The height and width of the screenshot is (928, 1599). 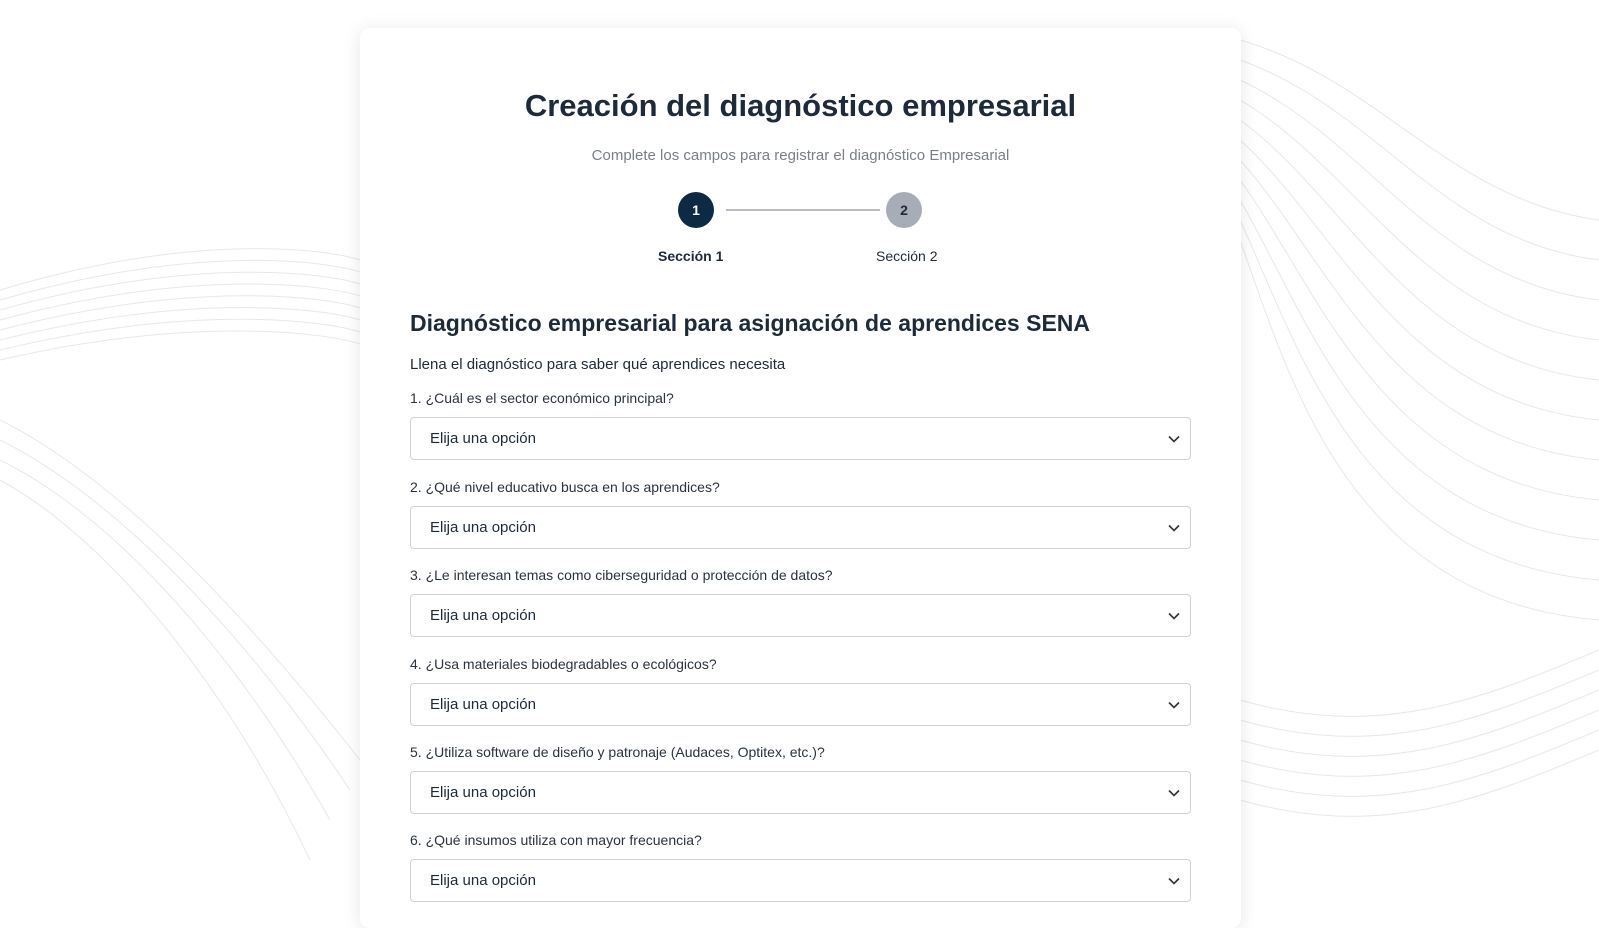 I want to click on question-6-select: Elija una opción, so click(x=800, y=880).